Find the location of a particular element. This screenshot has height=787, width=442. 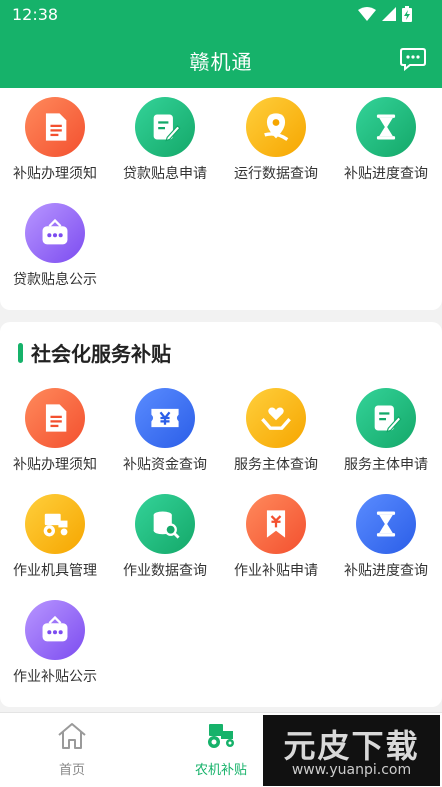

grid-item-label: 服务主体申请 is located at coordinates (386, 465).